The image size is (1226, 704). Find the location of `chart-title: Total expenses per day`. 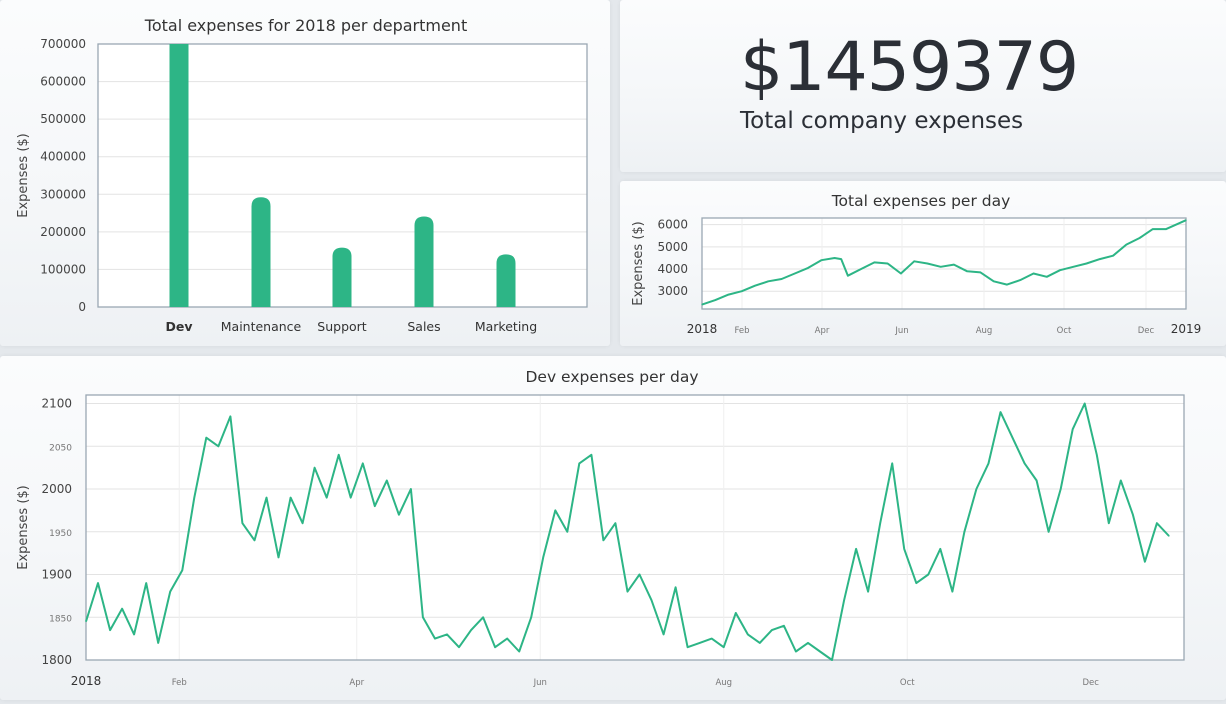

chart-title: Total expenses per day is located at coordinates (921, 201).